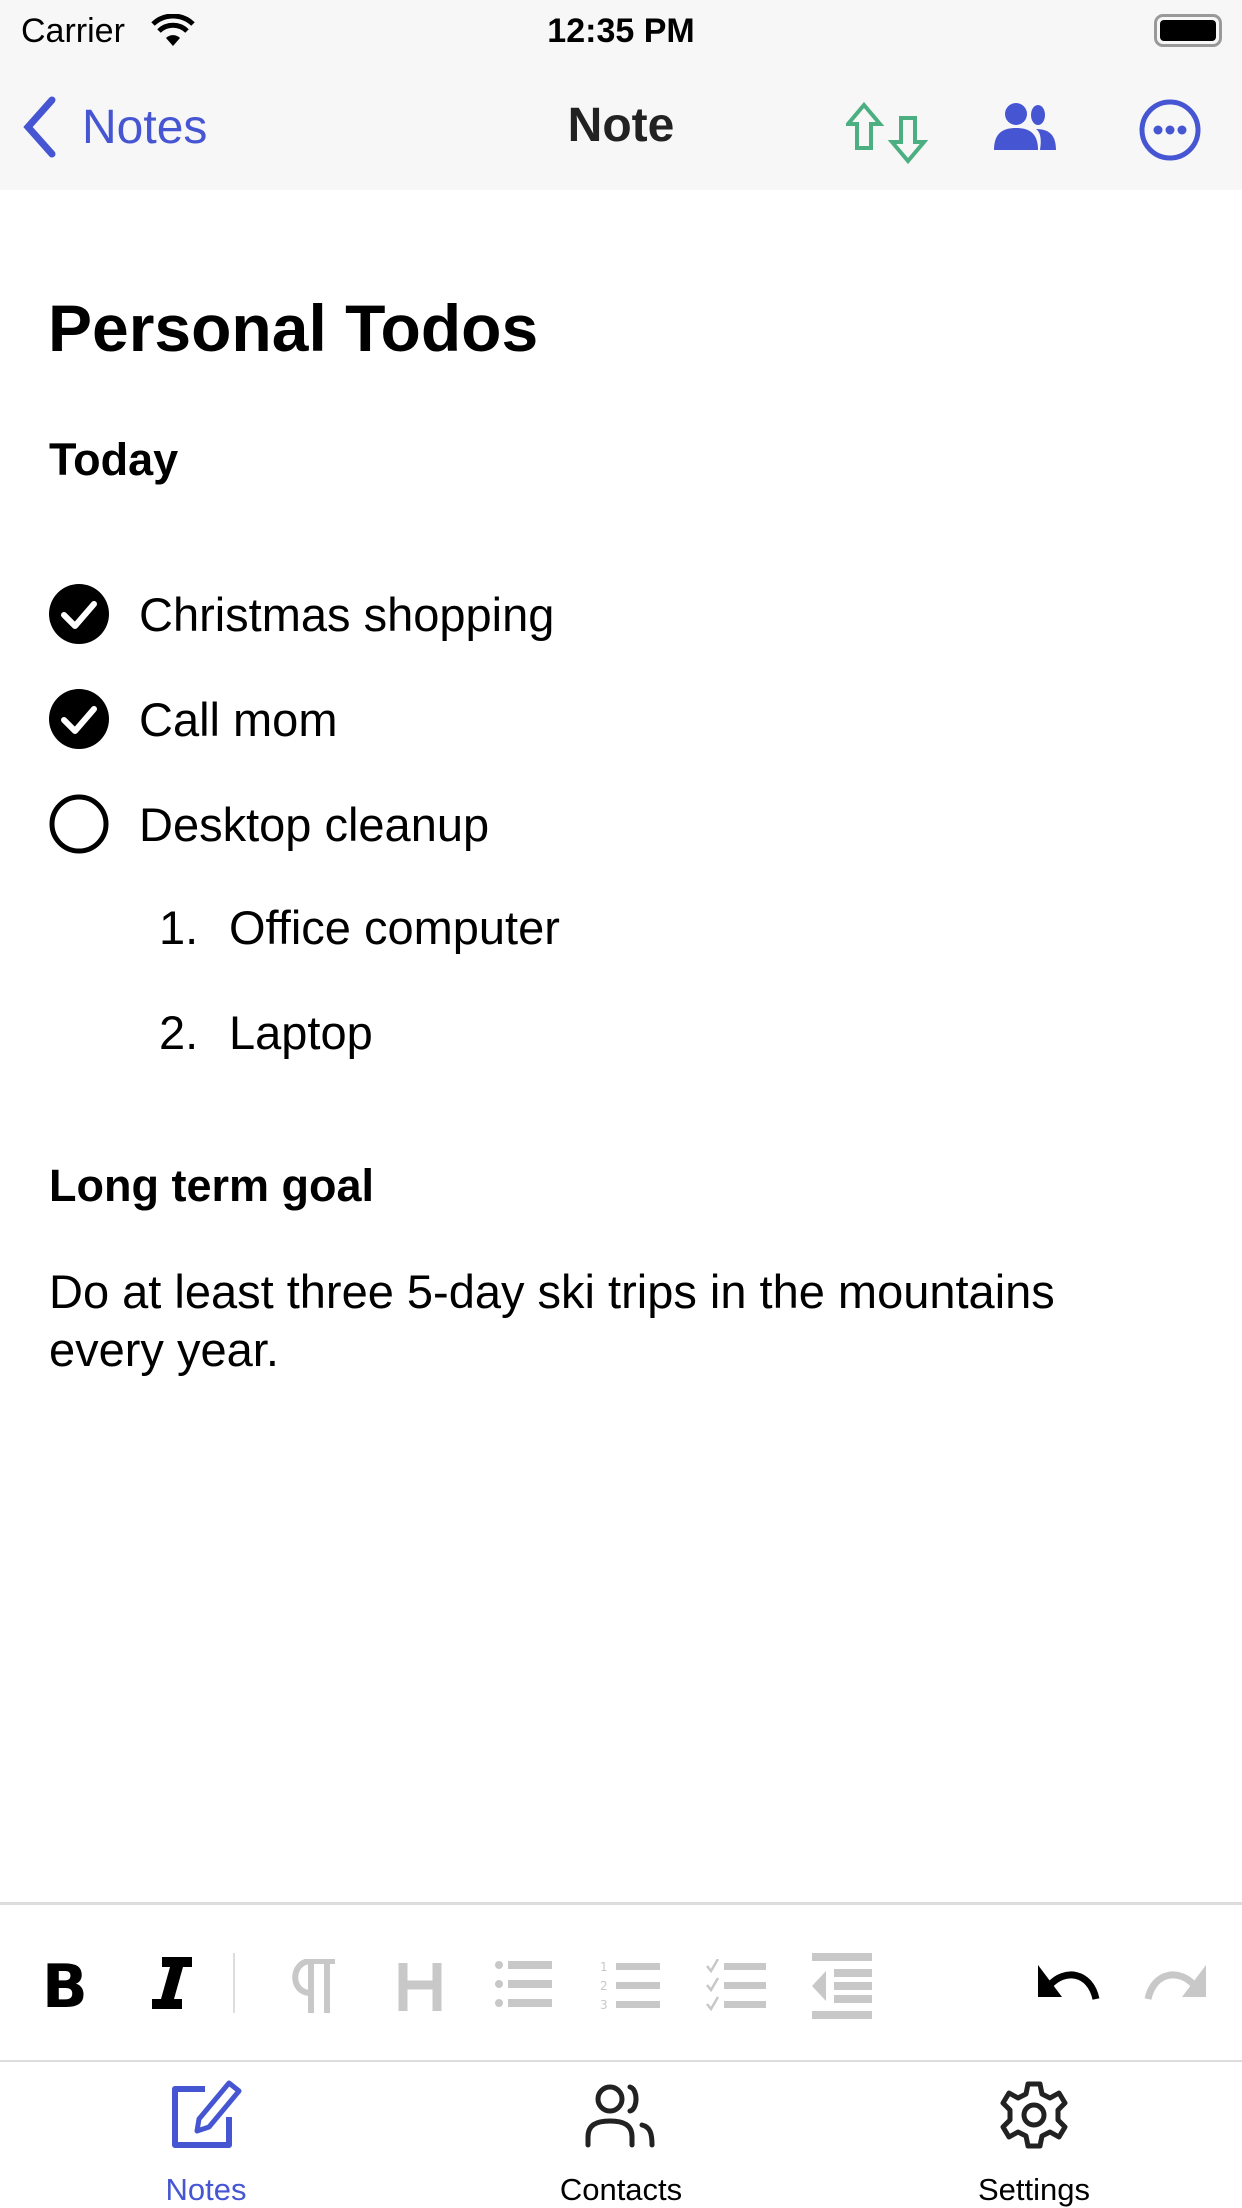 This screenshot has width=1242, height=2208. I want to click on compose-icon, so click(207, 2114).